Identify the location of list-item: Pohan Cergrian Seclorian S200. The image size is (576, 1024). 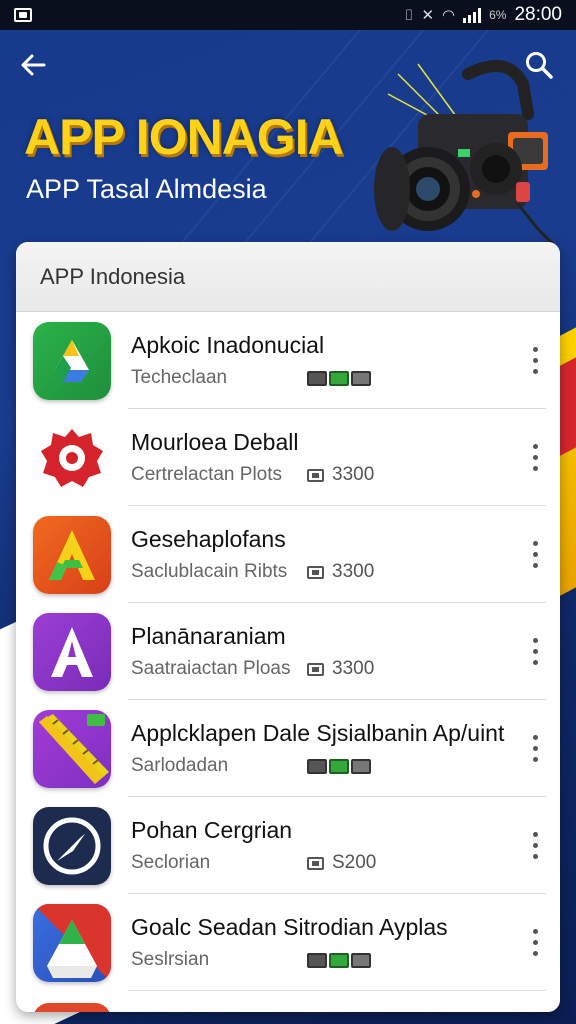
(288, 845).